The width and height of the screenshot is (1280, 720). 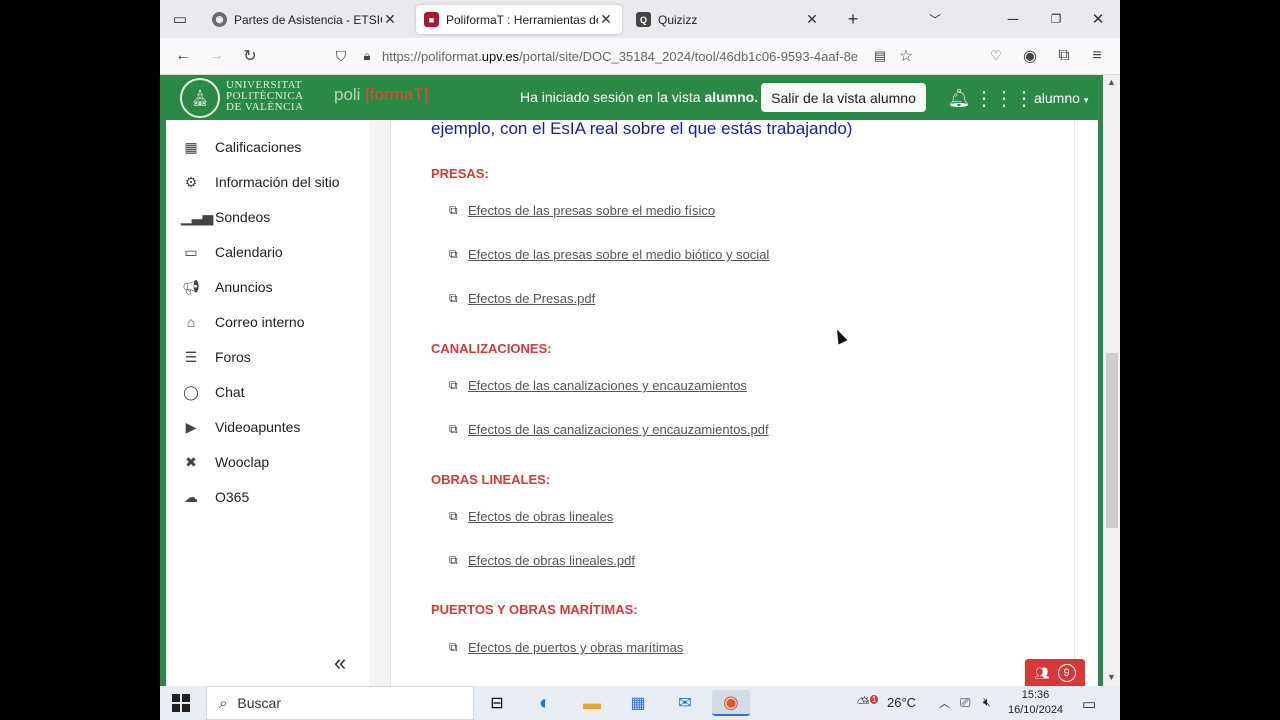 I want to click on chat-count-badge: 9, so click(x=1066, y=672).